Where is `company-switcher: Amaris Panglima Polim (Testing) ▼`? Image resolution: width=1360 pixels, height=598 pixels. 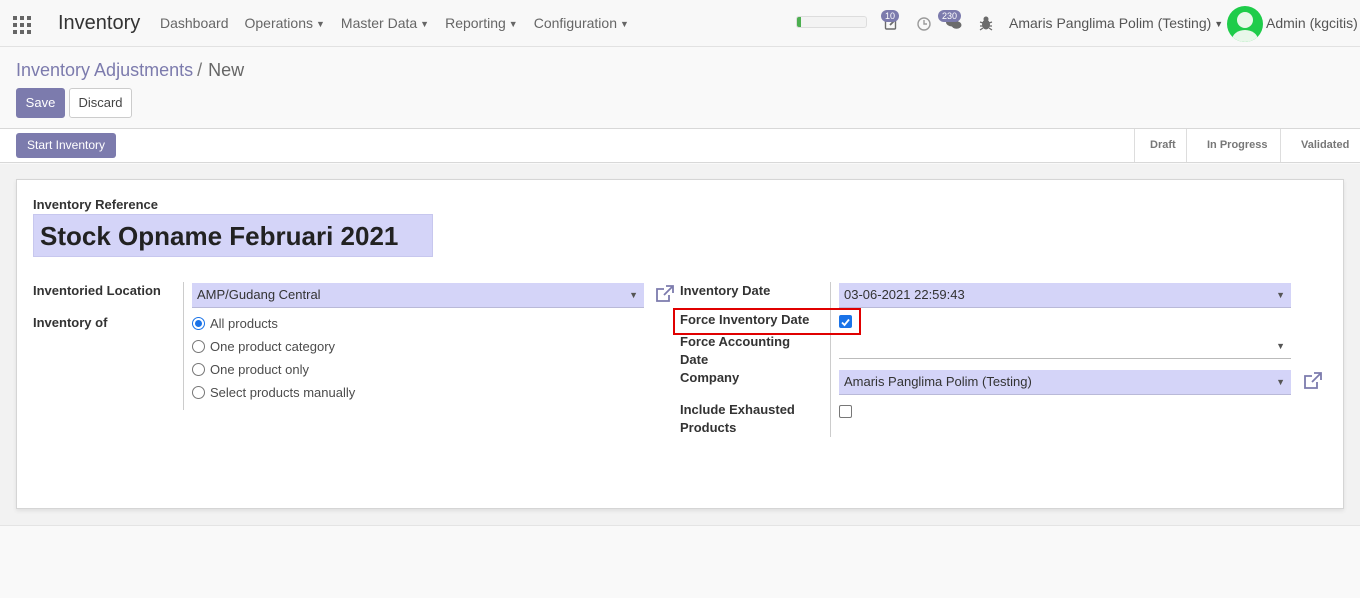
company-switcher: Amaris Panglima Polim (Testing) ▼ is located at coordinates (1116, 23).